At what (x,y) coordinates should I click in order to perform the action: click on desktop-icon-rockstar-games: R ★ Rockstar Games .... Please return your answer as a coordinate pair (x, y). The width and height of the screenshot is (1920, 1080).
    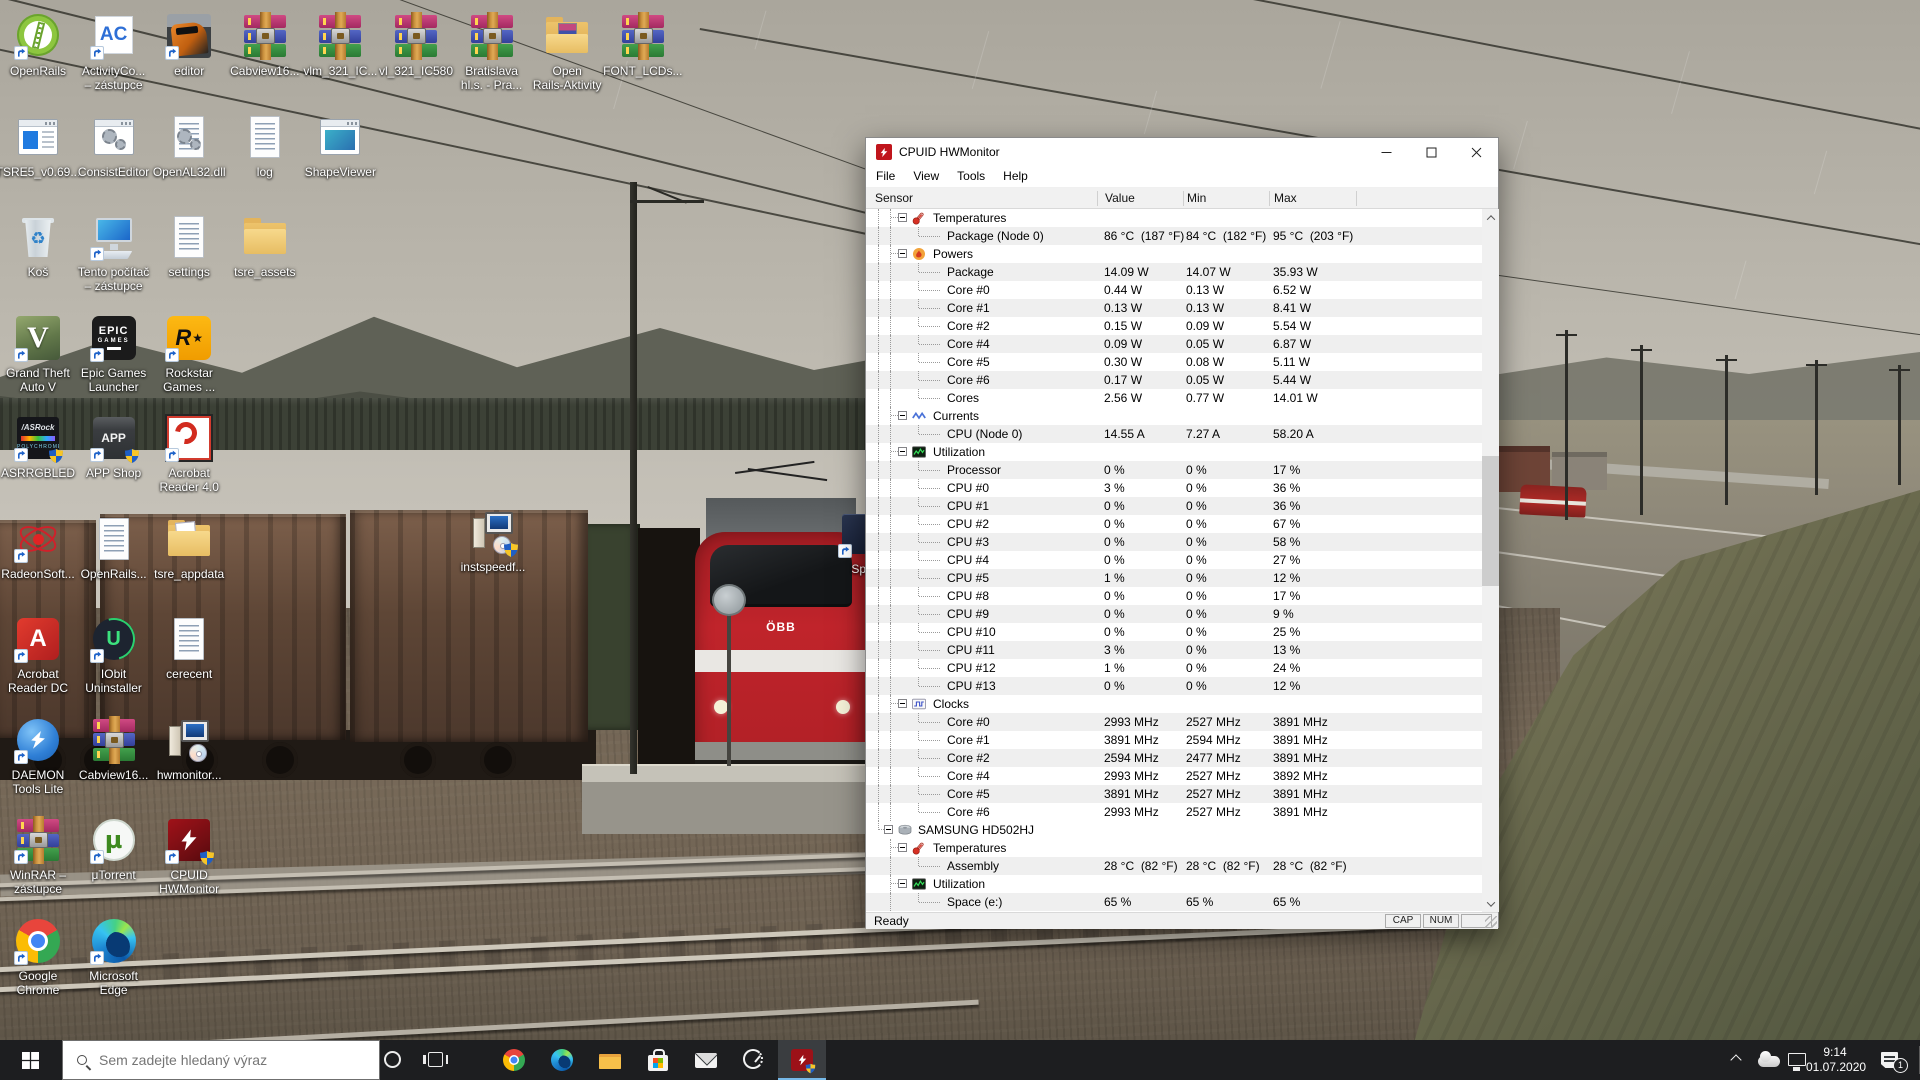
    Looking at the image, I should click on (189, 354).